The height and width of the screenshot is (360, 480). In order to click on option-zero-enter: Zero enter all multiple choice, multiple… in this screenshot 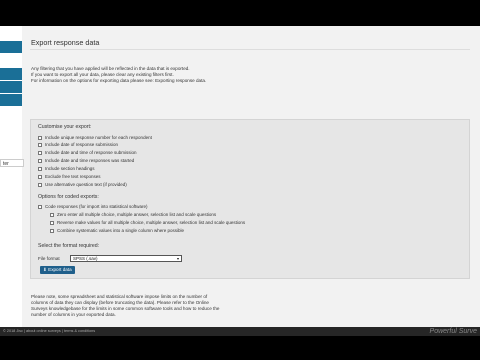, I will do `click(133, 214)`.